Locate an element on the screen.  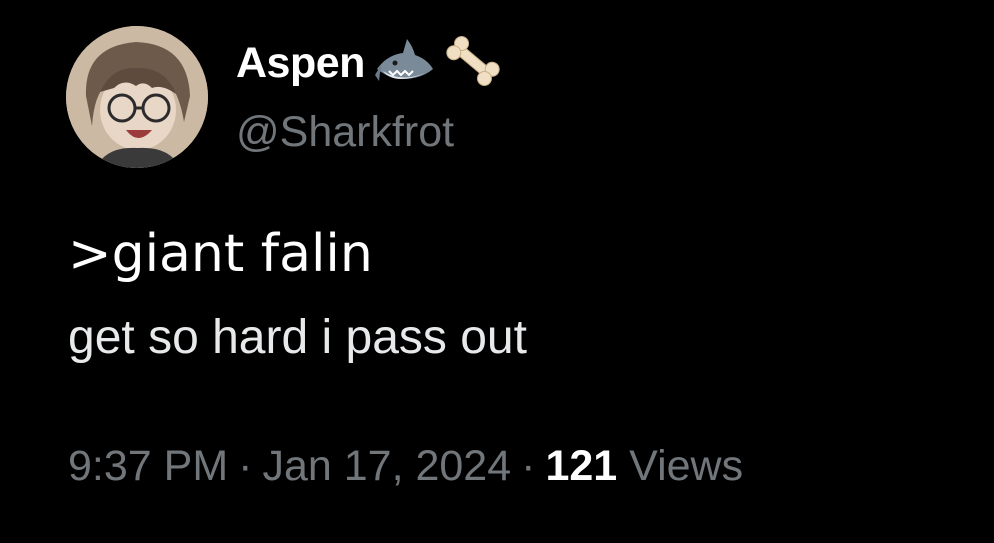
tweet-line-1: >giant falin is located at coordinates (220, 254).